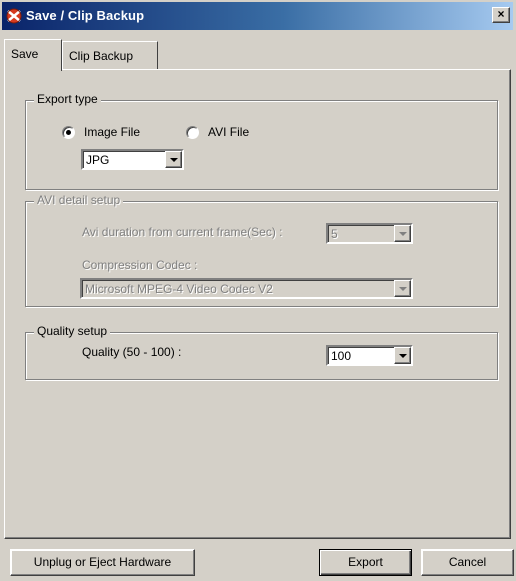 The height and width of the screenshot is (581, 516). I want to click on radio-selected-dot, so click(68, 132).